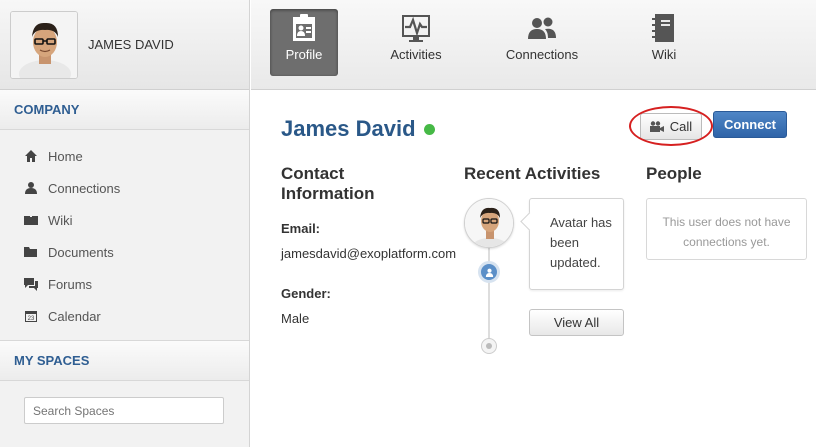 This screenshot has height=447, width=816. Describe the element at coordinates (674, 173) in the screenshot. I see `people-title: People` at that location.